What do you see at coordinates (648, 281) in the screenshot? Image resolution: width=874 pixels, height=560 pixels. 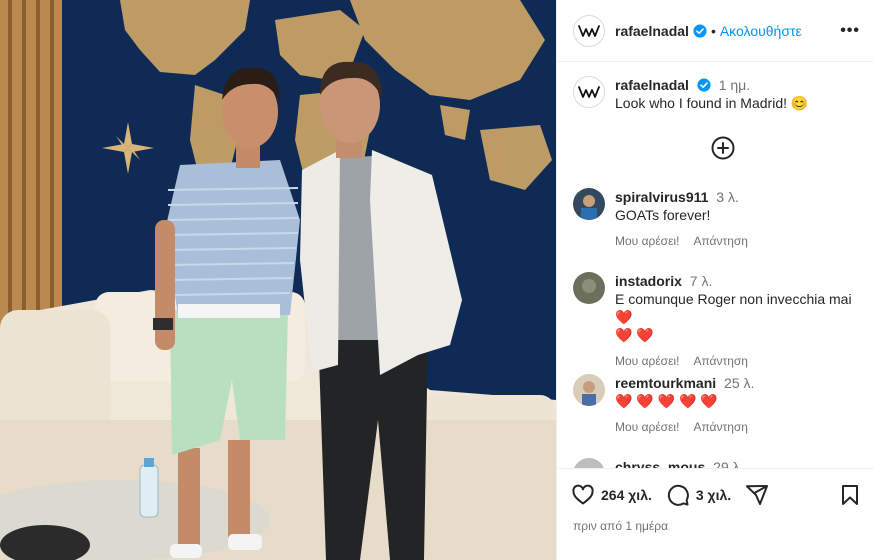 I see `comment-username: instadorix` at bounding box center [648, 281].